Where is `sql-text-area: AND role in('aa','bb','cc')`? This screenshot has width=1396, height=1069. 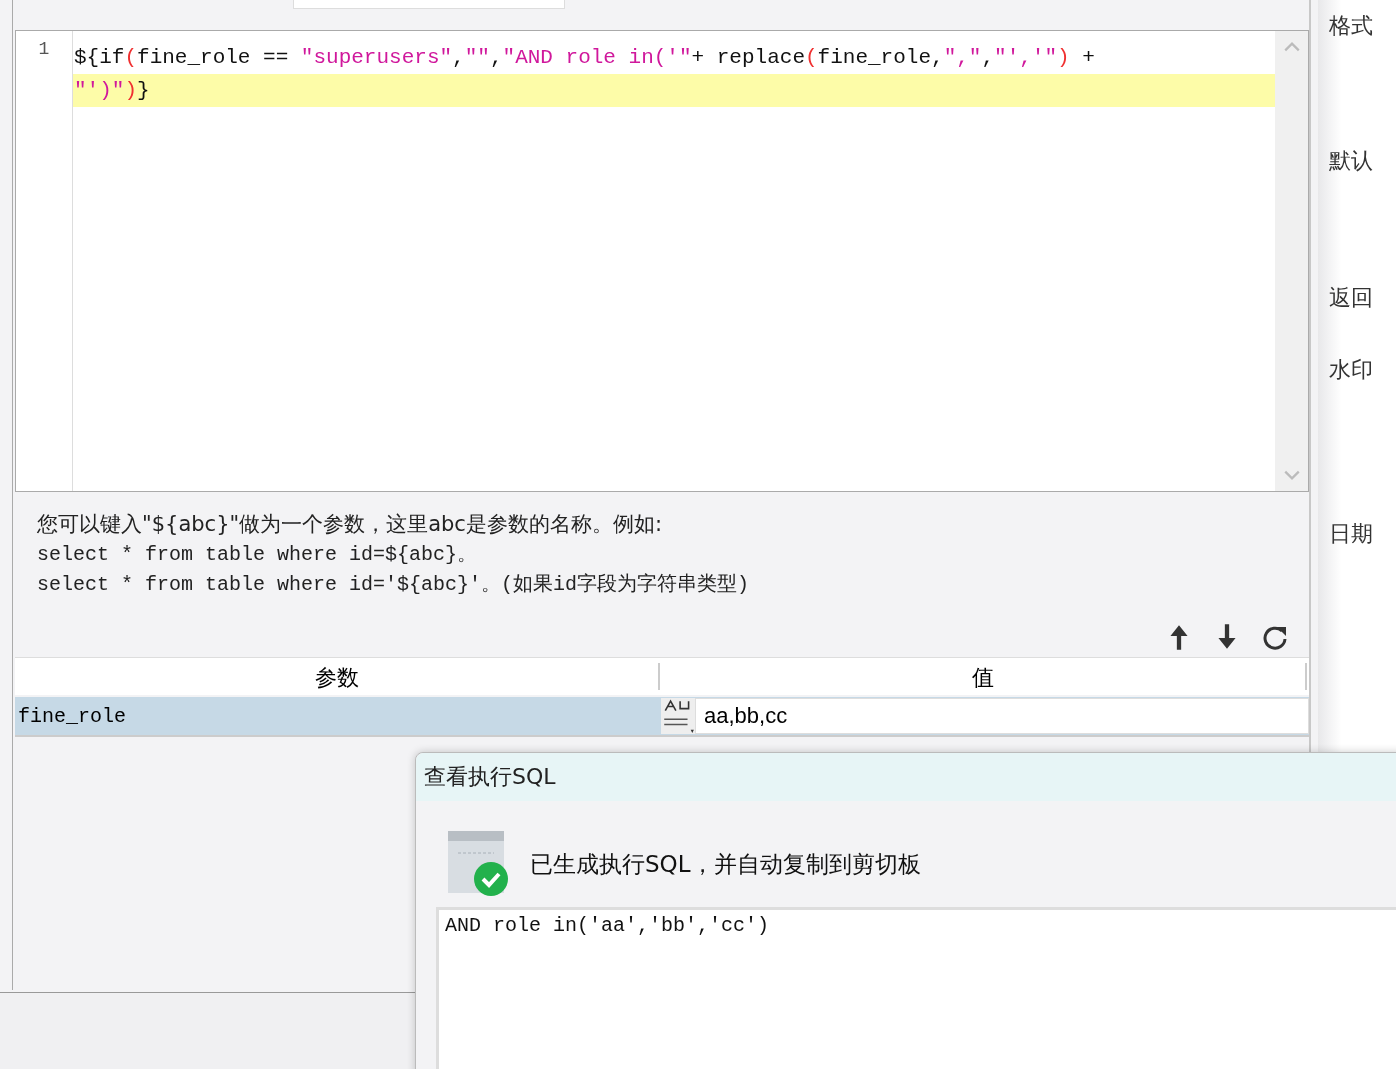
sql-text-area: AND role in('aa','bb','cc') is located at coordinates (916, 988).